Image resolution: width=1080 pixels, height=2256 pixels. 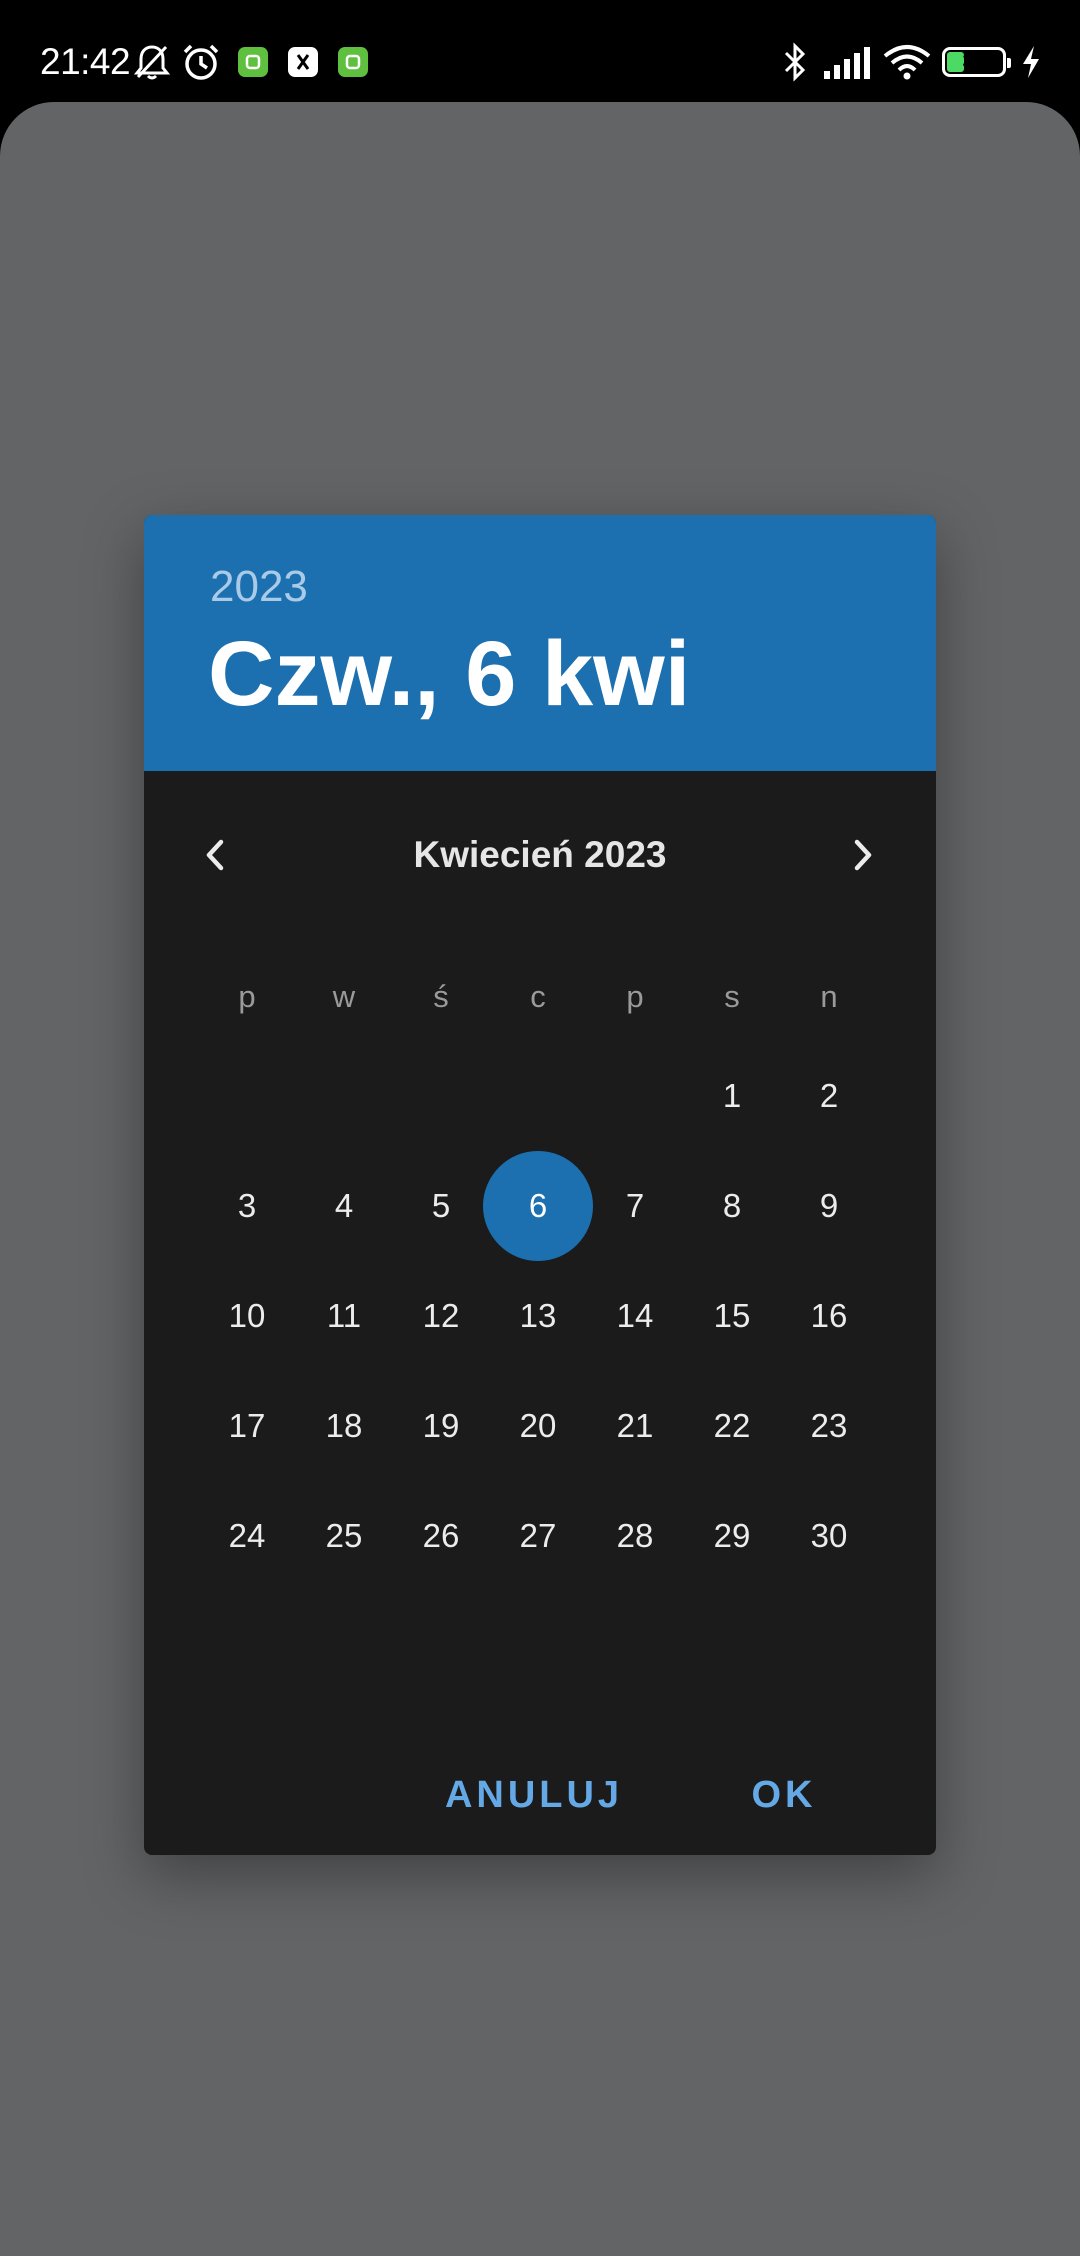 I want to click on weekday-label: w, so click(x=344, y=996).